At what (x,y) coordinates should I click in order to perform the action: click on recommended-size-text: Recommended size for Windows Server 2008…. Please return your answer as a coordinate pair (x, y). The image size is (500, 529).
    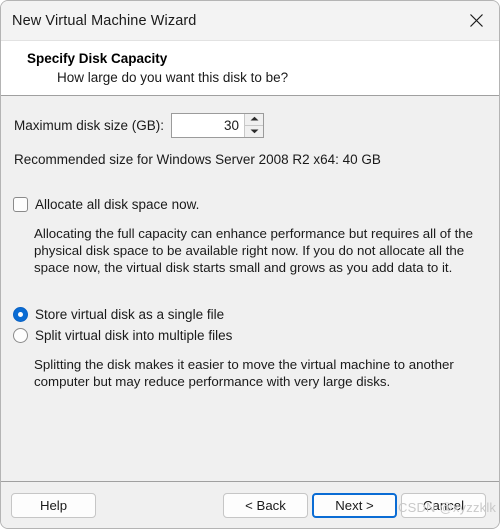
    Looking at the image, I should click on (197, 159).